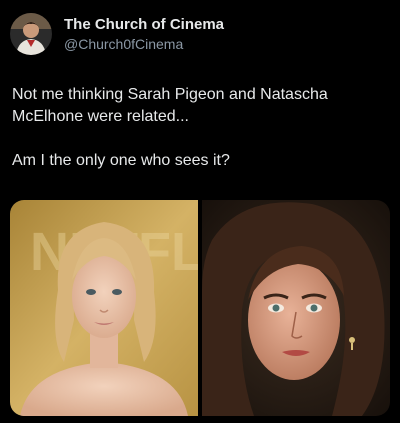 Image resolution: width=400 pixels, height=423 pixels. I want to click on tweet-text-paragraph: Am I the only one who sees it?, so click(121, 160).